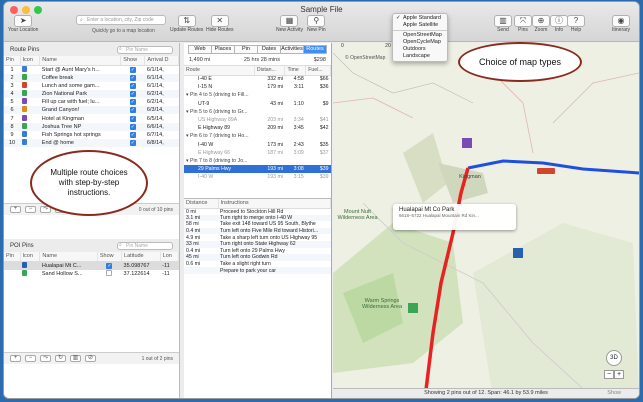  I want to click on poi-show-checkbox: ✓, so click(109, 265).